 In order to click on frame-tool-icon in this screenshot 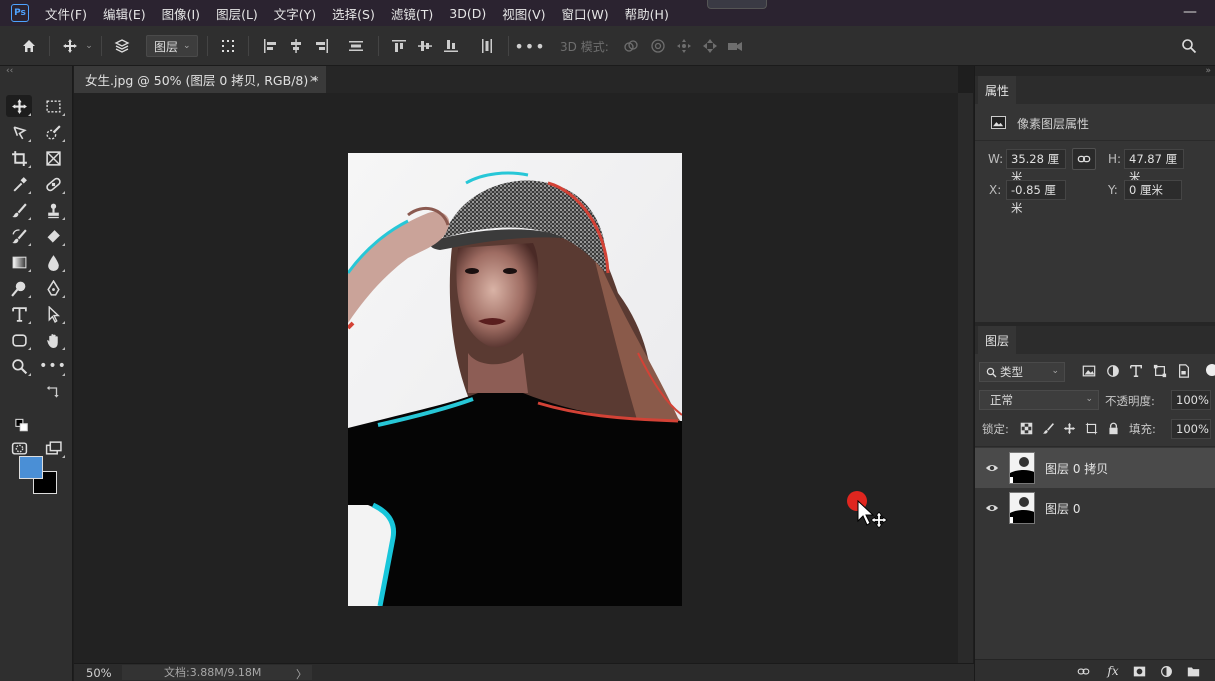, I will do `click(53, 158)`.